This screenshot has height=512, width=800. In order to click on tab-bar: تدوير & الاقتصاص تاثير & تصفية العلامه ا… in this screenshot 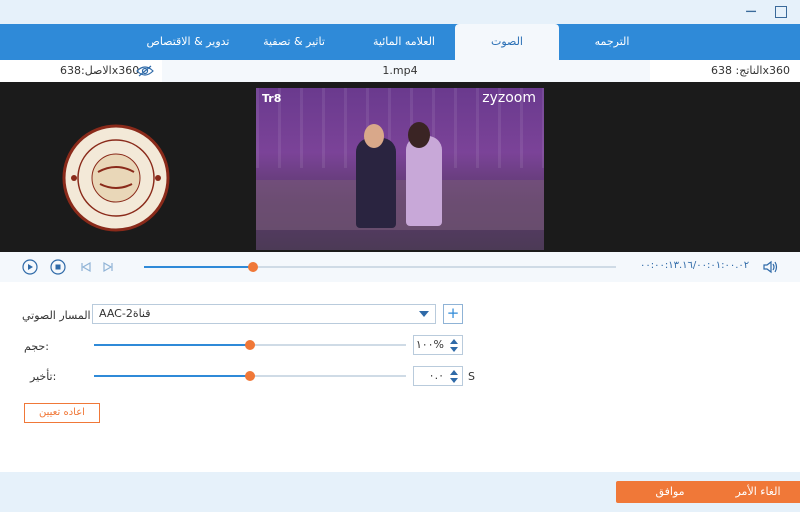, I will do `click(400, 42)`.